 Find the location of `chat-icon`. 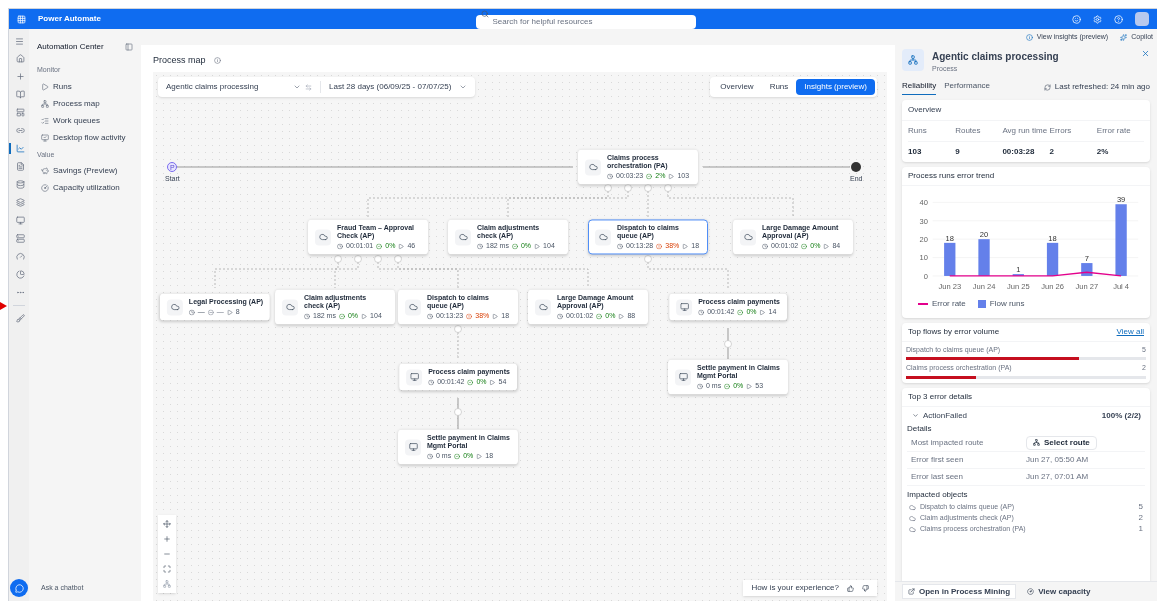

chat-icon is located at coordinates (19, 588).